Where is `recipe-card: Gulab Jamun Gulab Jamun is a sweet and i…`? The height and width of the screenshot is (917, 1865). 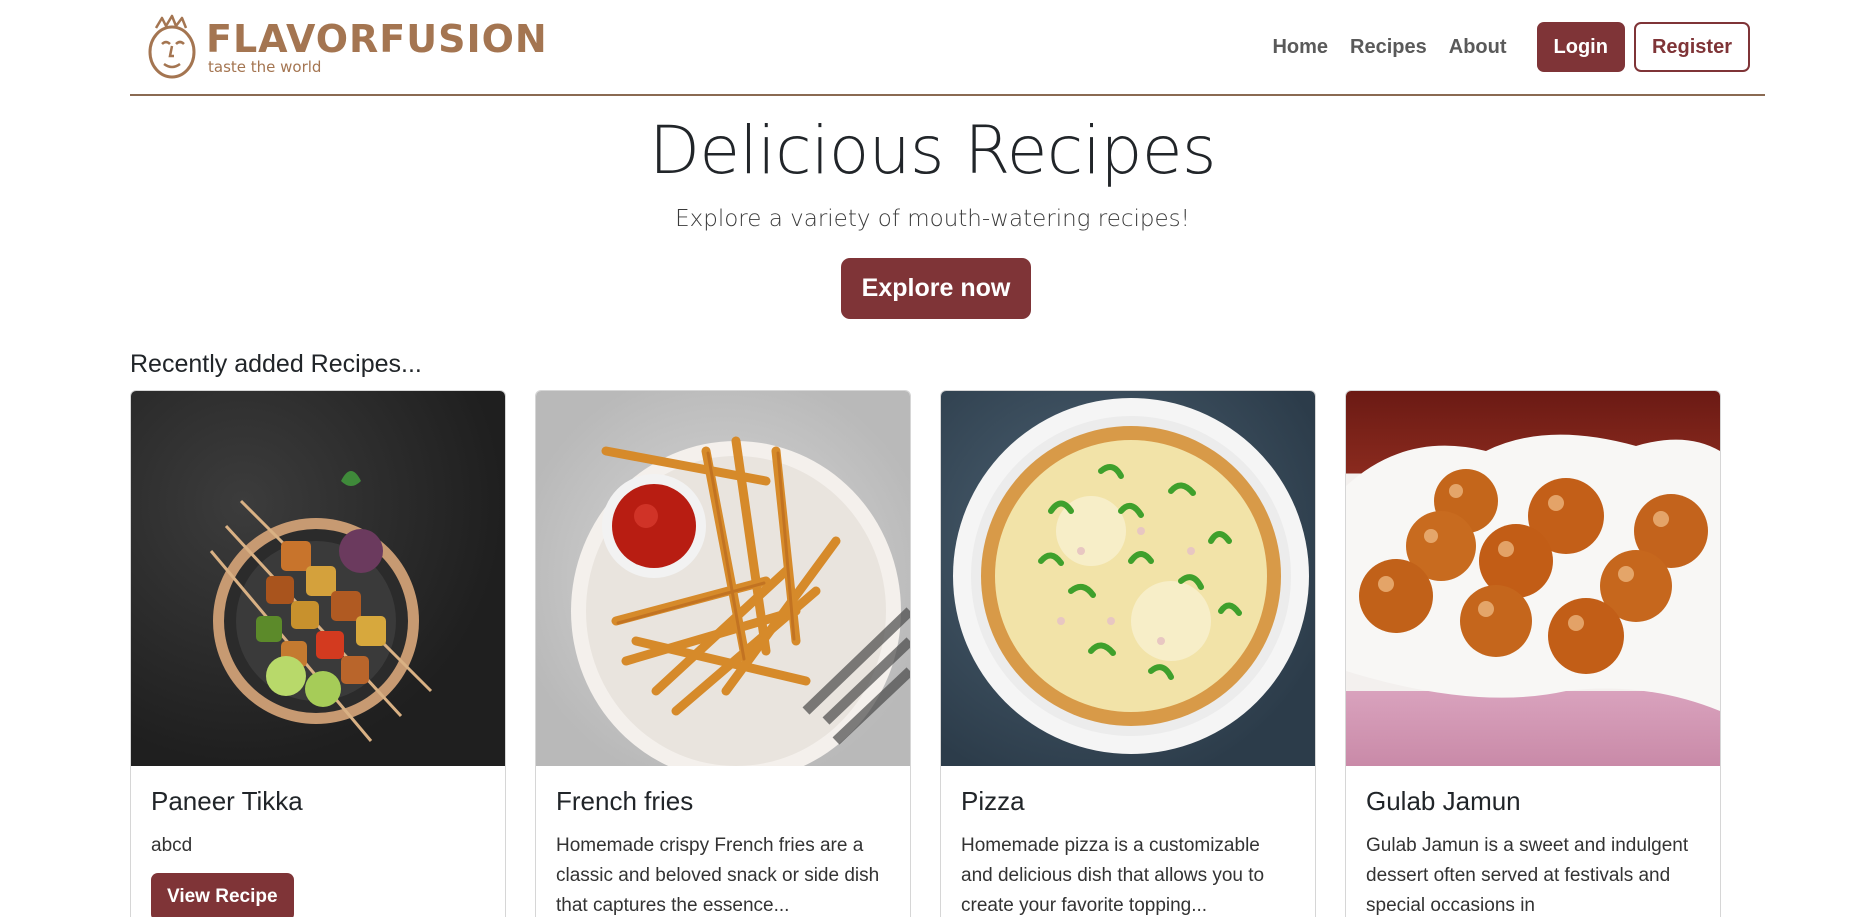
recipe-card: Gulab Jamun Gulab Jamun is a sweet and i… is located at coordinates (1533, 653).